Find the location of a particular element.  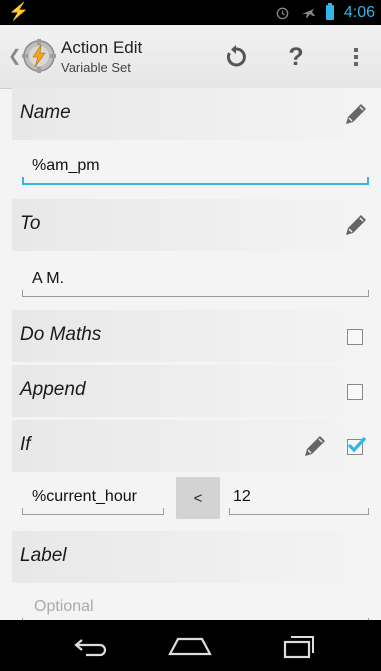

if-right-value: 12 is located at coordinates (242, 496).